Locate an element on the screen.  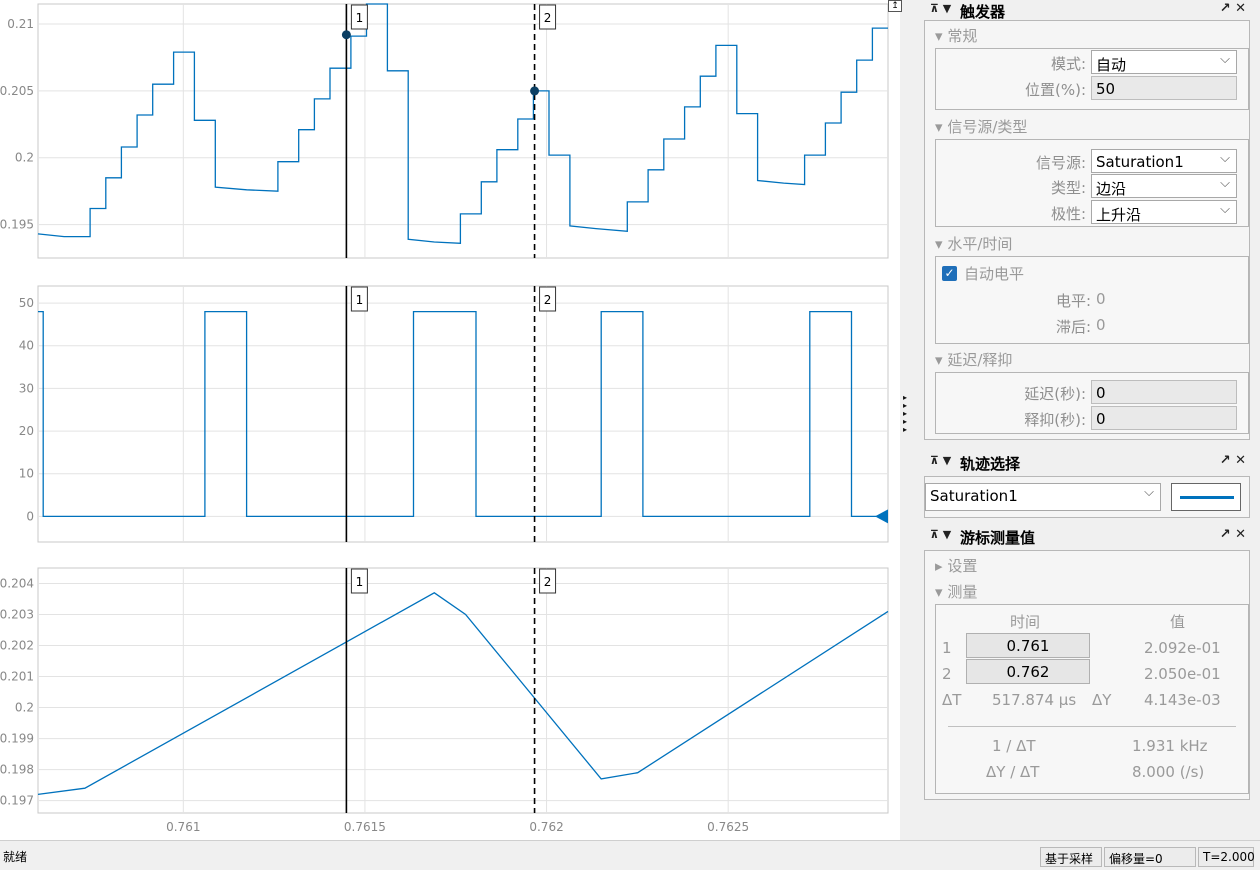
hysteresis-label: 滞后: is located at coordinates (1073, 327).